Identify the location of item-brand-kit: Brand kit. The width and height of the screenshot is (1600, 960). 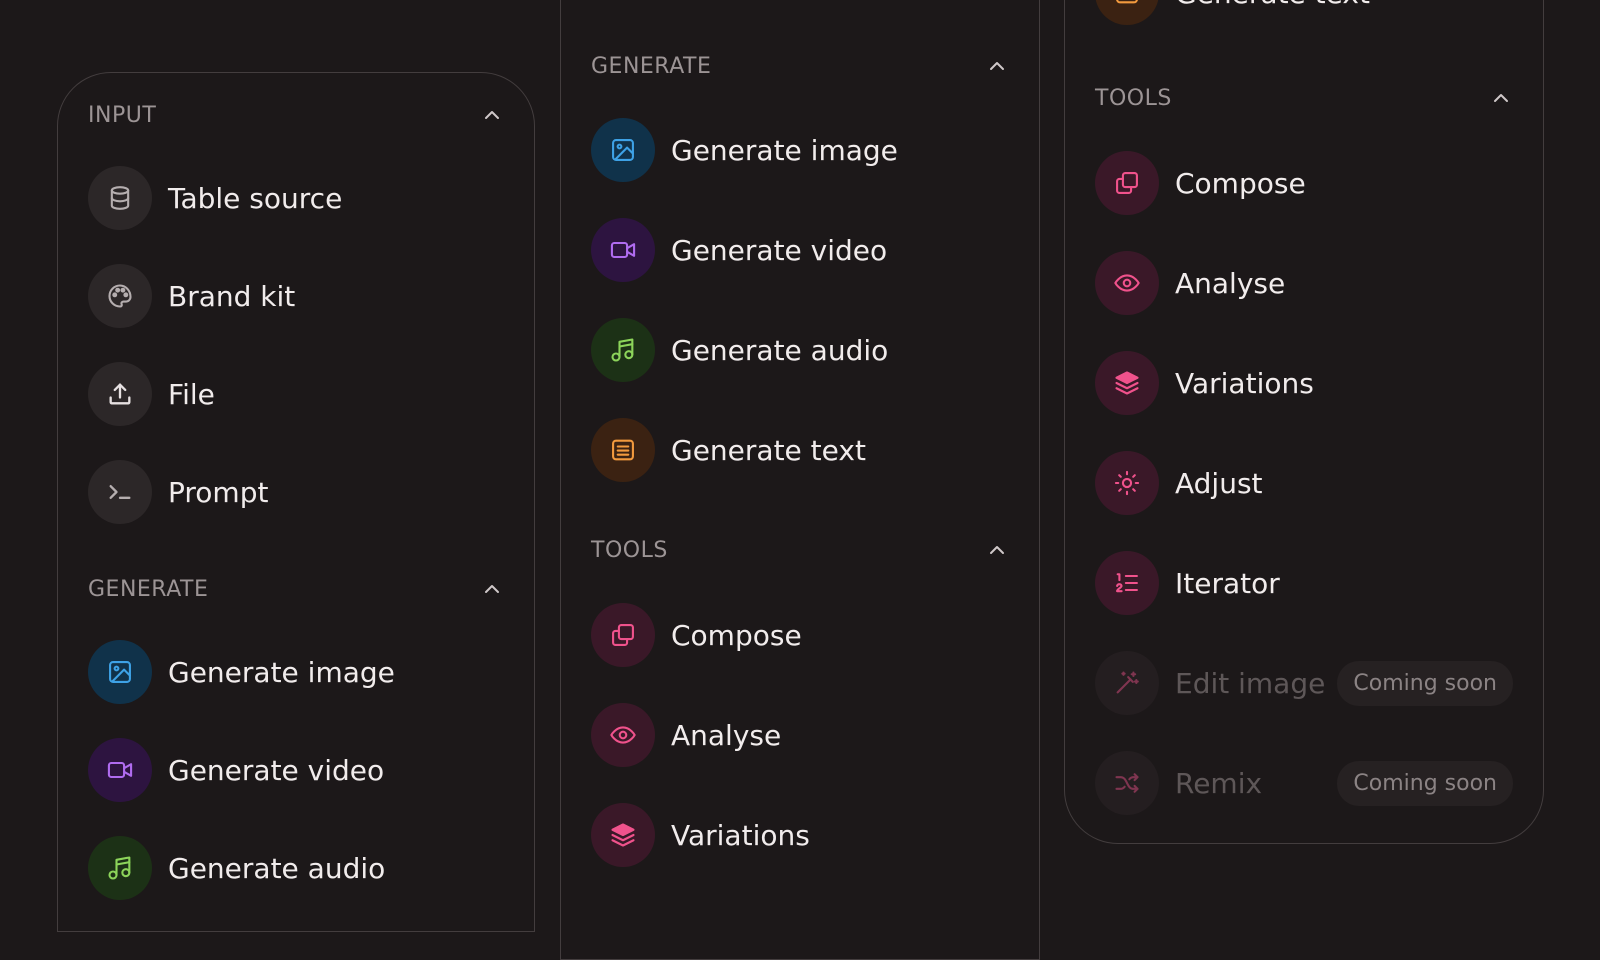
(296, 296).